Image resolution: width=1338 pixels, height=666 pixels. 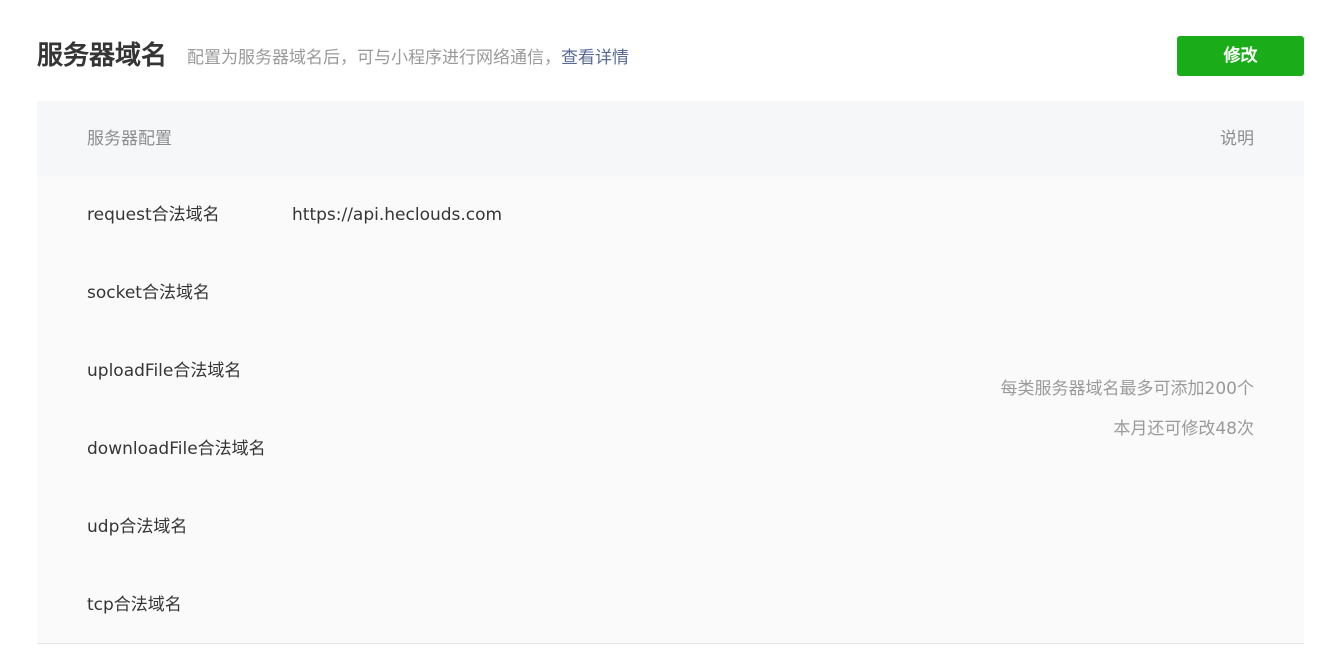 What do you see at coordinates (153, 215) in the screenshot?
I see `row-label: request合法域名` at bounding box center [153, 215].